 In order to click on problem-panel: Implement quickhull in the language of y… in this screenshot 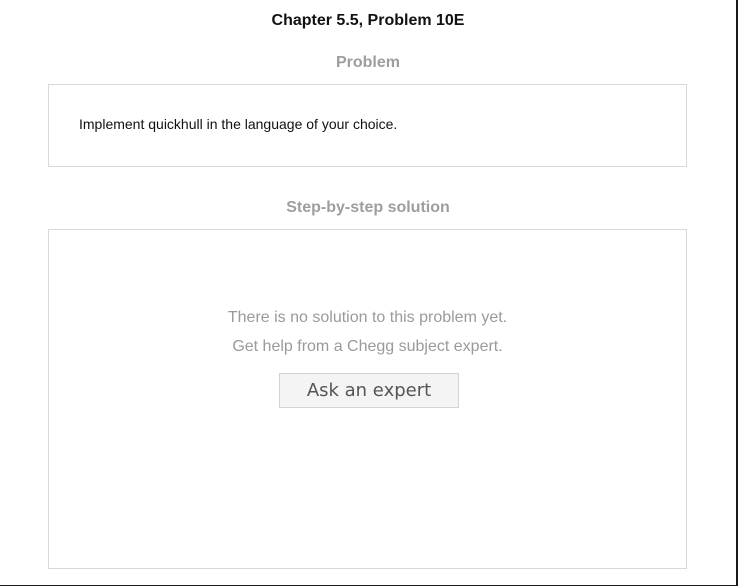, I will do `click(367, 125)`.